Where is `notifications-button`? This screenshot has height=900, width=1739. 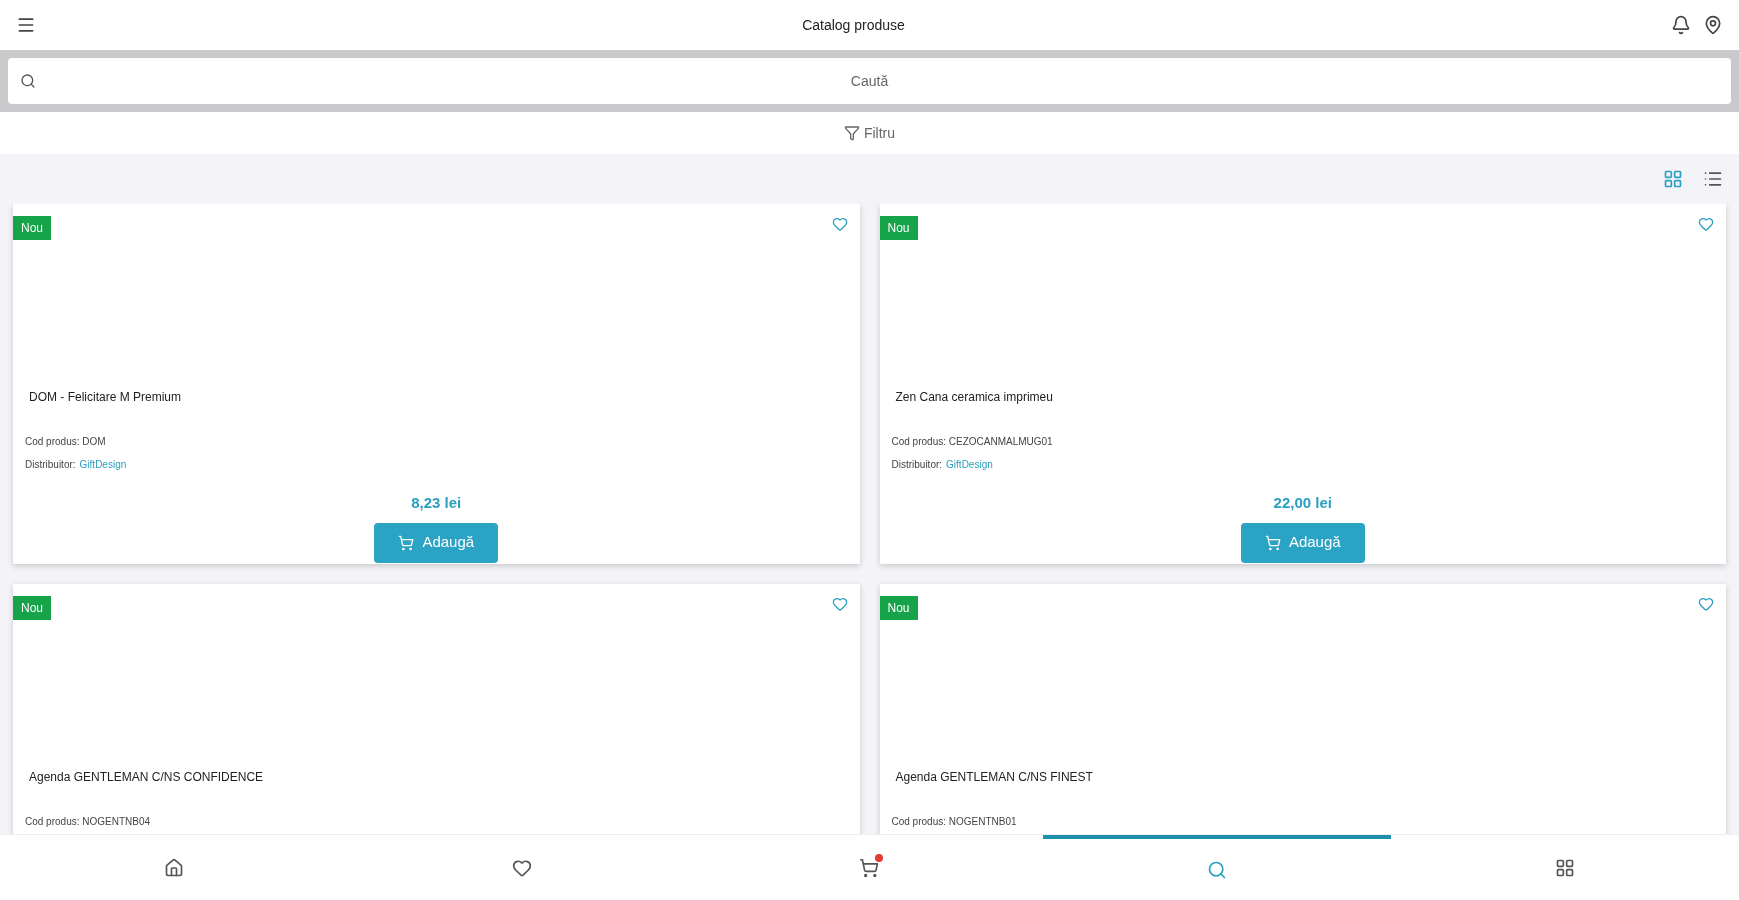
notifications-button is located at coordinates (1681, 25).